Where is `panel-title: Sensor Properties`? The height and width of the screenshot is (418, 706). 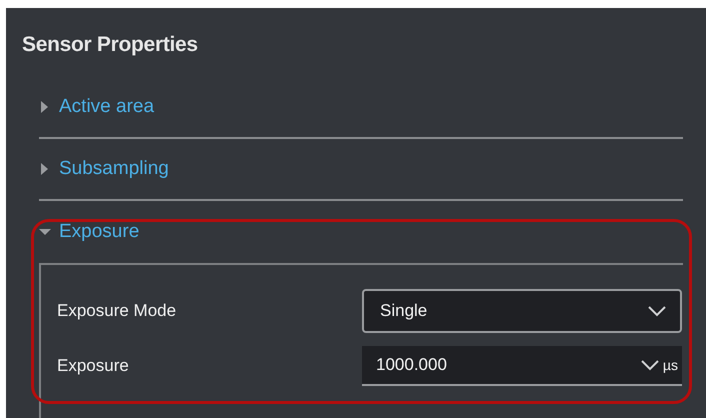 panel-title: Sensor Properties is located at coordinates (110, 45).